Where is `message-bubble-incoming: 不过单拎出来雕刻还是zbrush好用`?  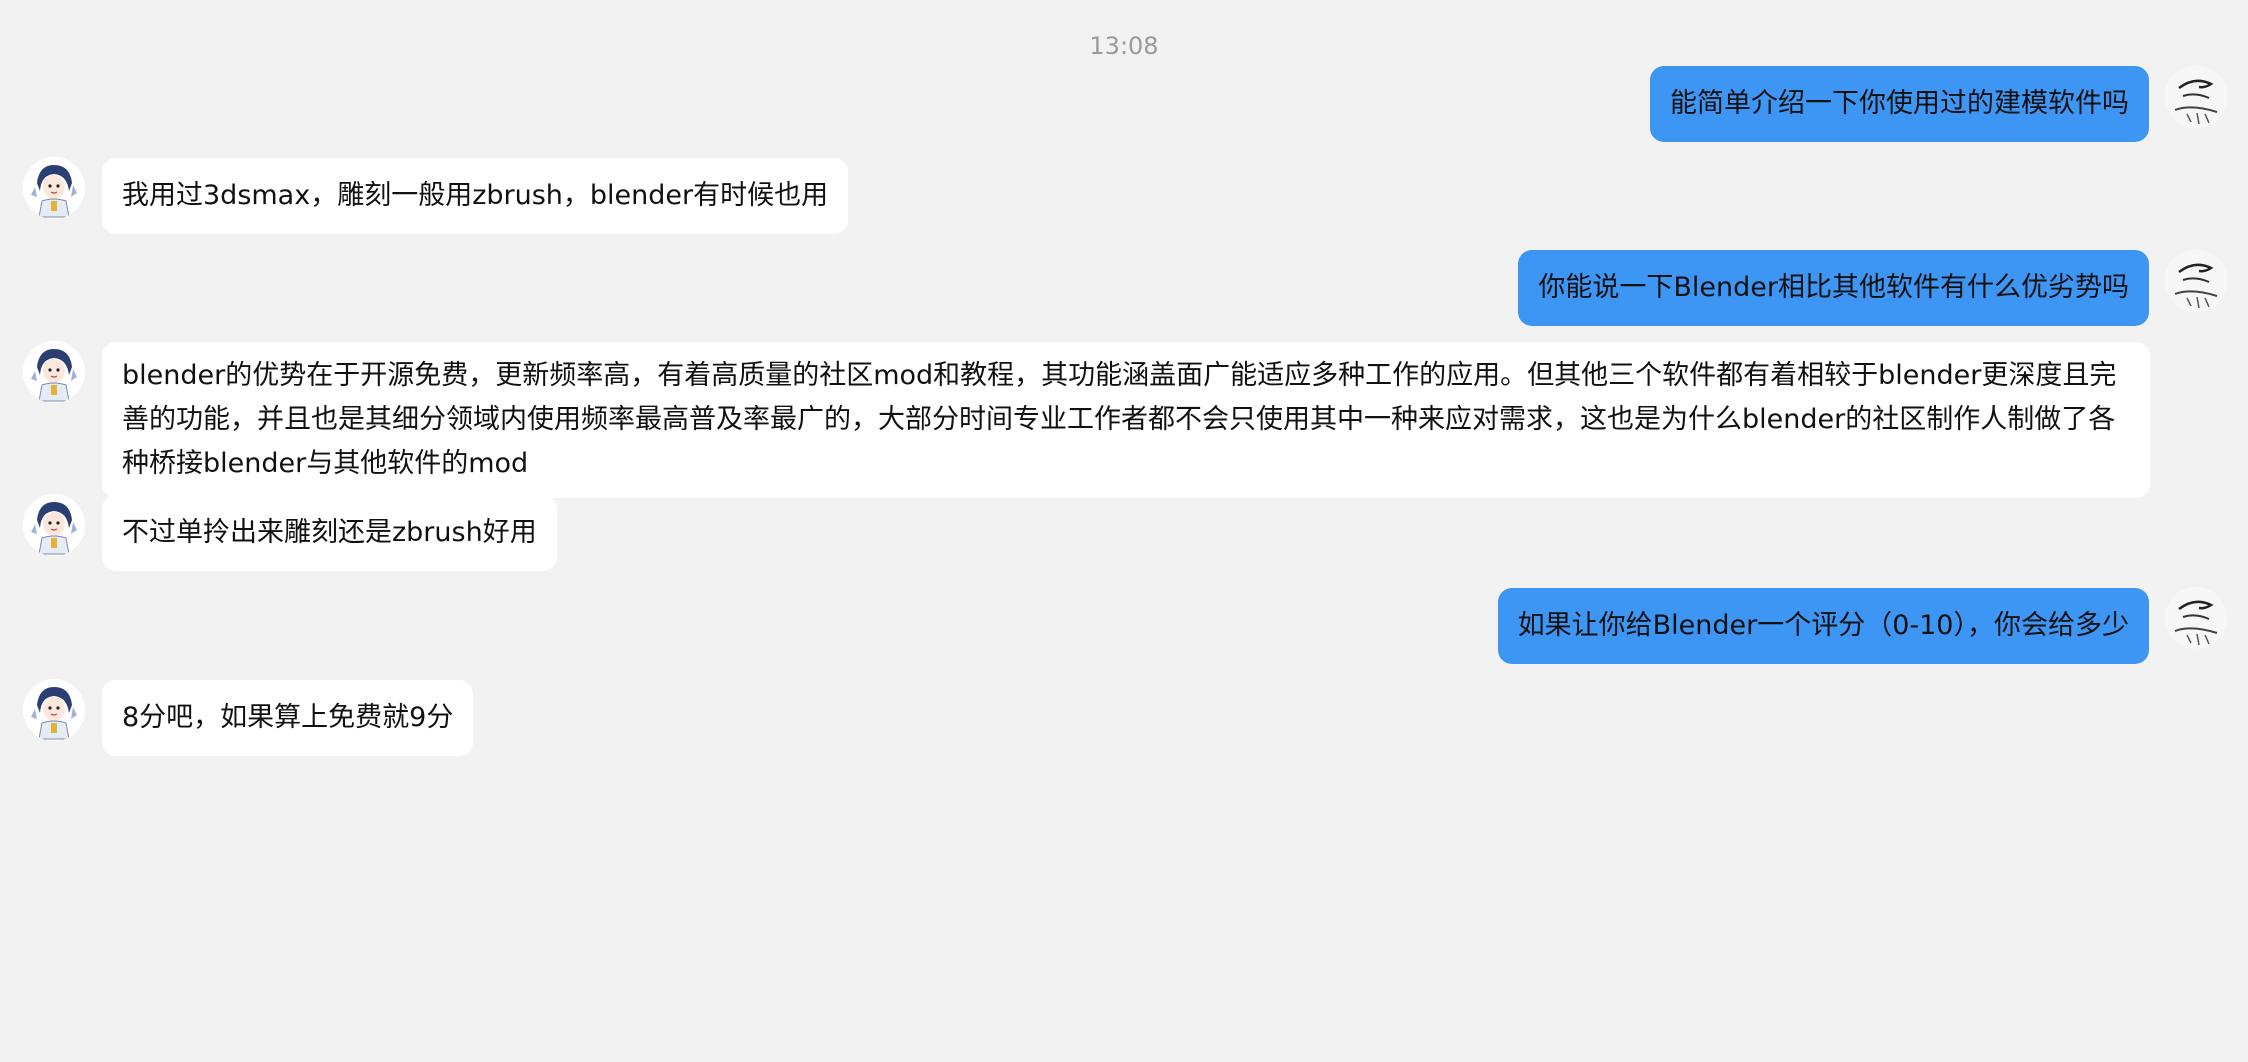 message-bubble-incoming: 不过单拎出来雕刻还是zbrush好用 is located at coordinates (329, 533).